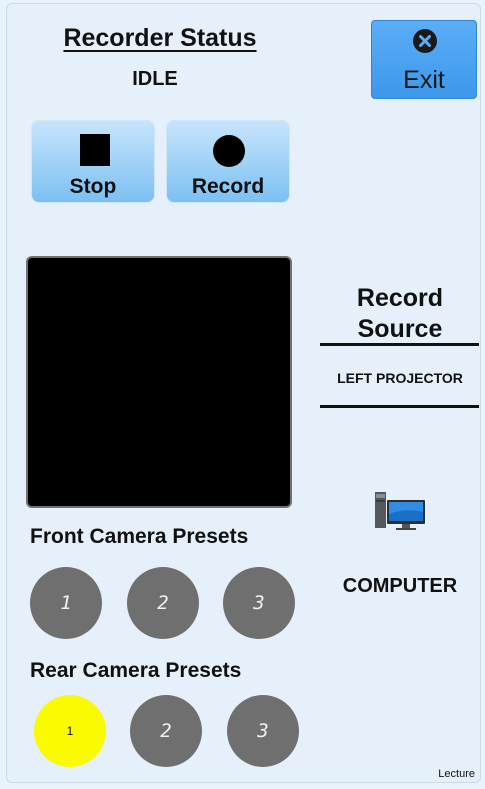 The image size is (485, 789). I want to click on front-preset-1-button: 1, so click(66, 603).